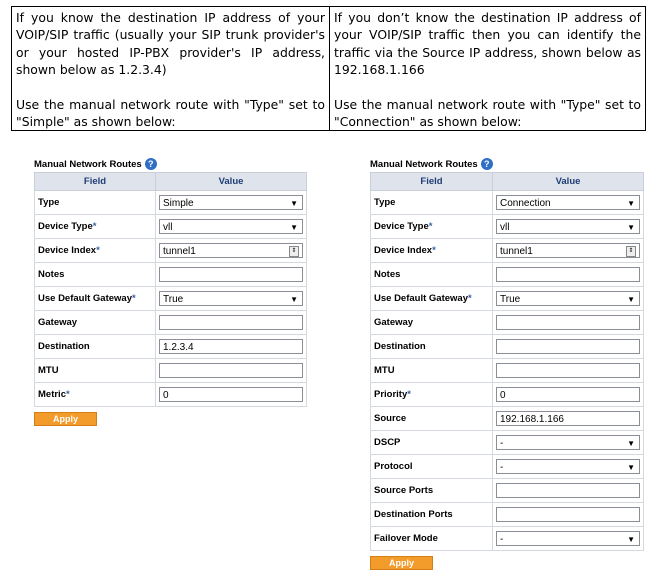 The width and height of the screenshot is (649, 583). Describe the element at coordinates (51, 274) in the screenshot. I see `field-label: Notes` at that location.